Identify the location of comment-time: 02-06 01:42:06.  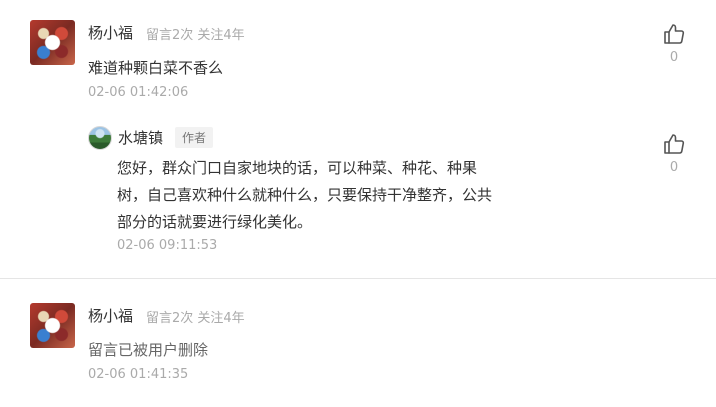
(138, 92).